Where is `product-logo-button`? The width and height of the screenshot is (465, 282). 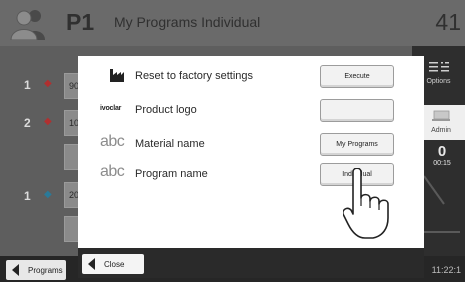 product-logo-button is located at coordinates (357, 110).